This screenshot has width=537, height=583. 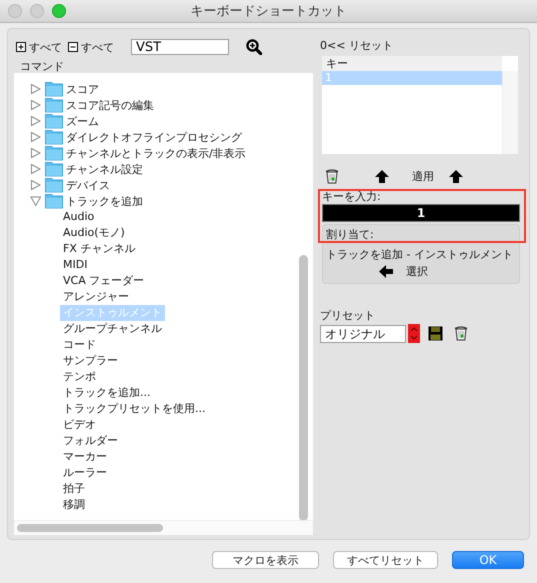 What do you see at coordinates (268, 11) in the screenshot?
I see `window-title: キーボードショートカット` at bounding box center [268, 11].